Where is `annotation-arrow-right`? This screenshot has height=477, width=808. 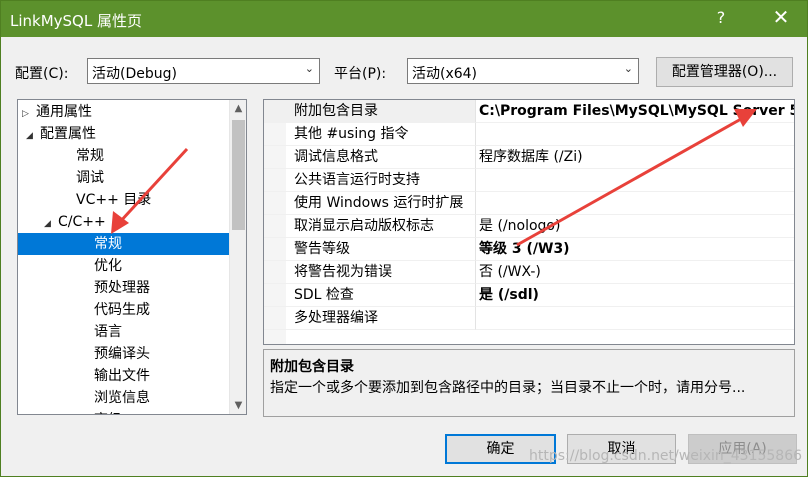 annotation-arrow-right is located at coordinates (636, 178).